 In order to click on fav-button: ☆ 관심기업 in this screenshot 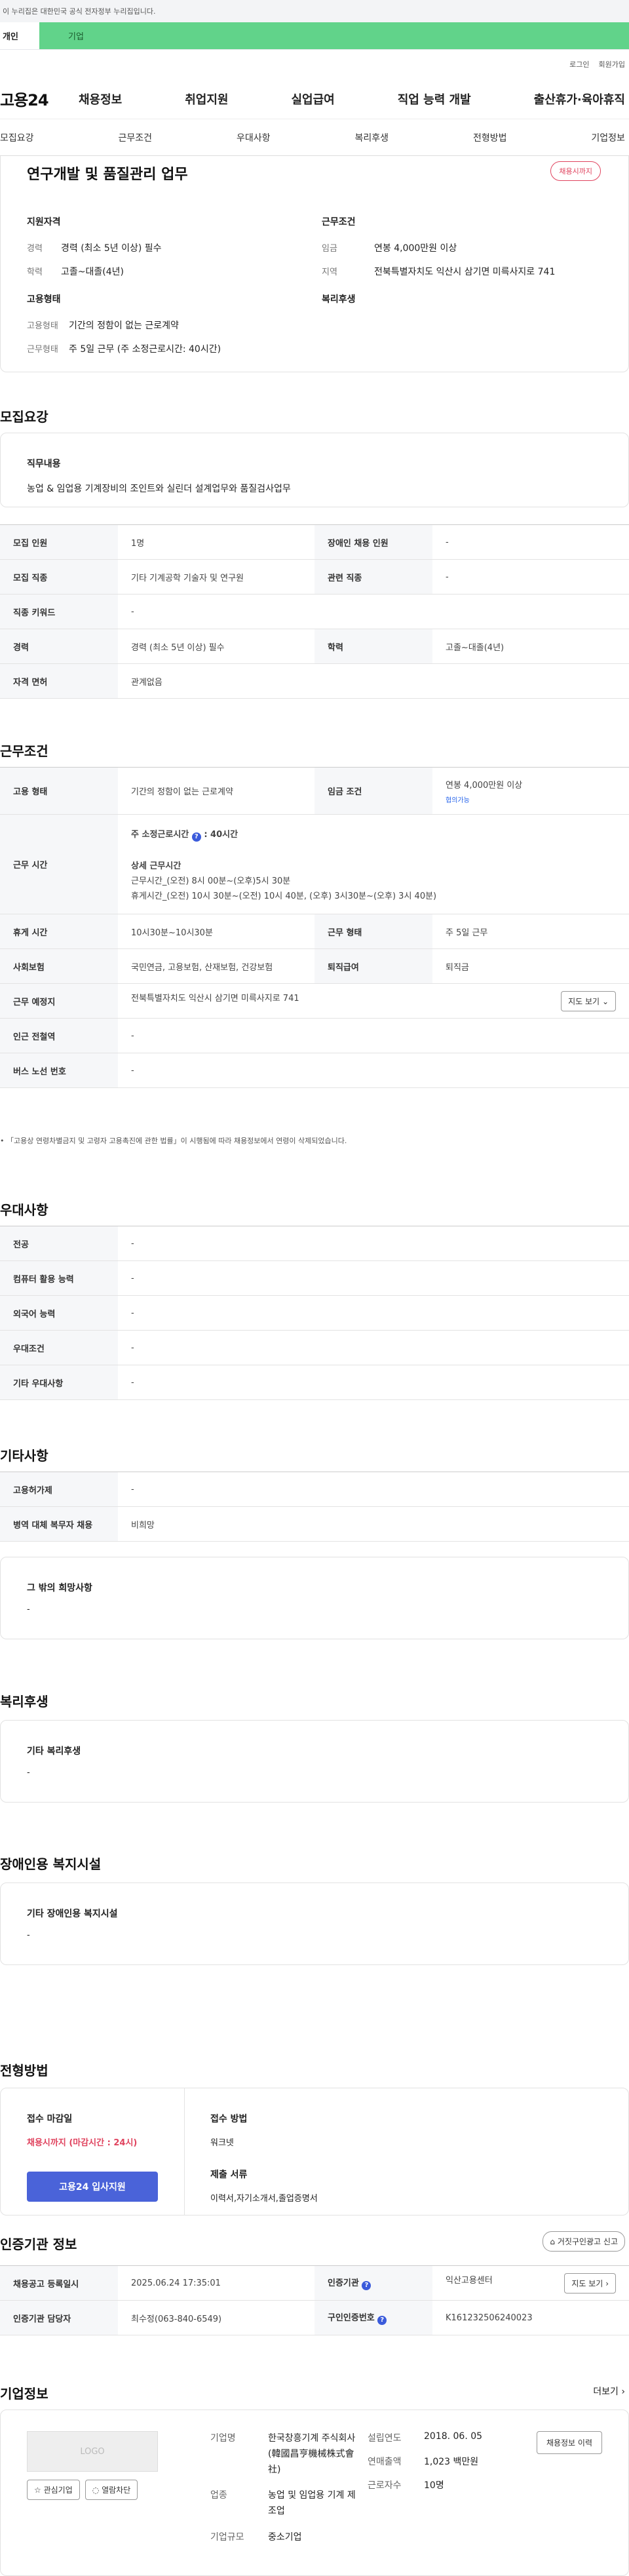, I will do `click(53, 2490)`.